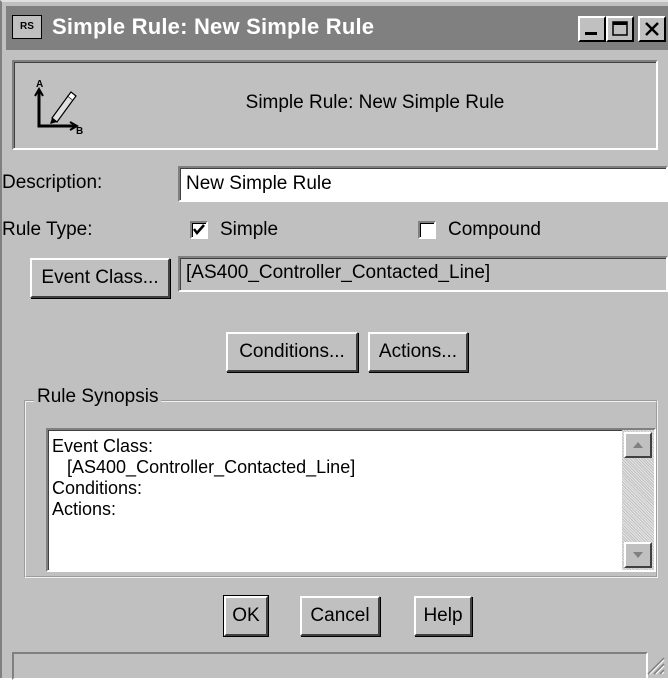 This screenshot has height=680, width=668. What do you see at coordinates (47, 229) in the screenshot?
I see `rule-type-label: Rule Type:` at bounding box center [47, 229].